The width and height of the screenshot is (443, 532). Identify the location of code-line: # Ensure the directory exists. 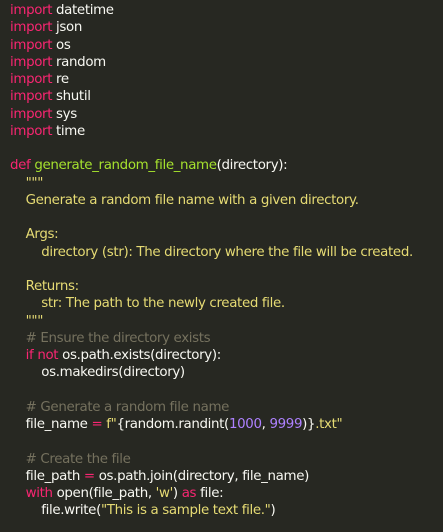
(211, 338).